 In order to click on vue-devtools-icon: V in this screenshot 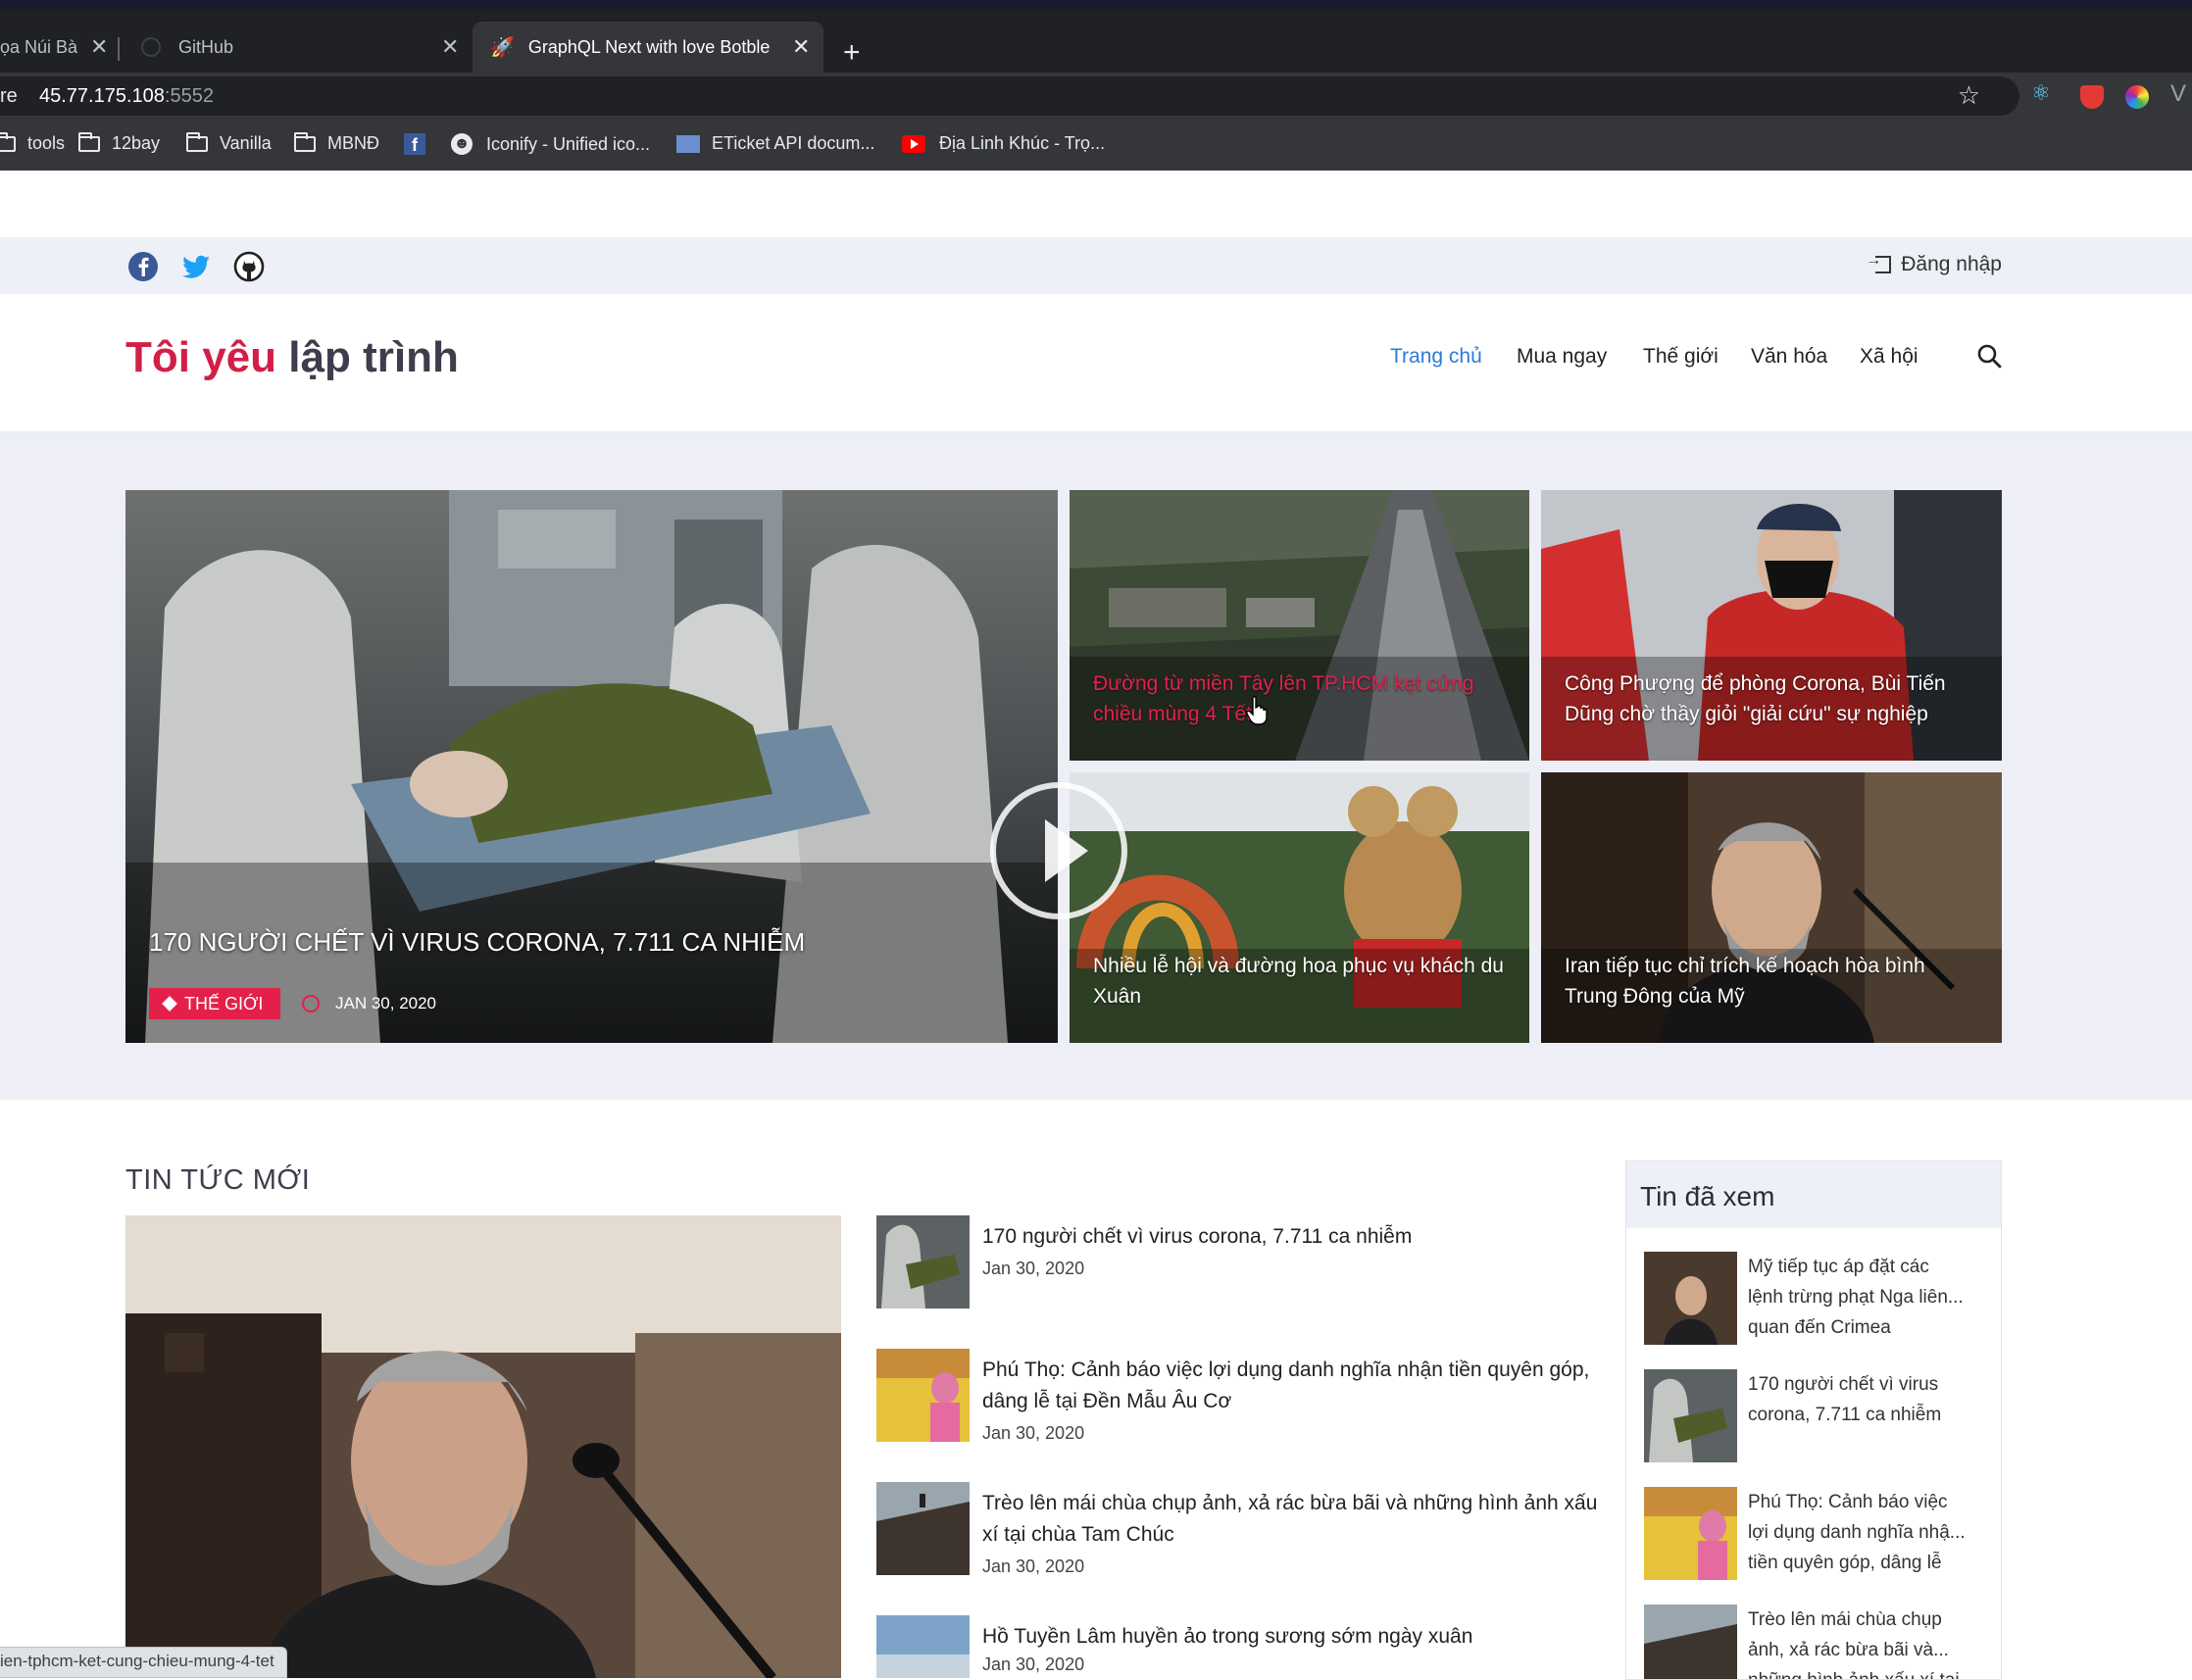, I will do `click(2181, 93)`.